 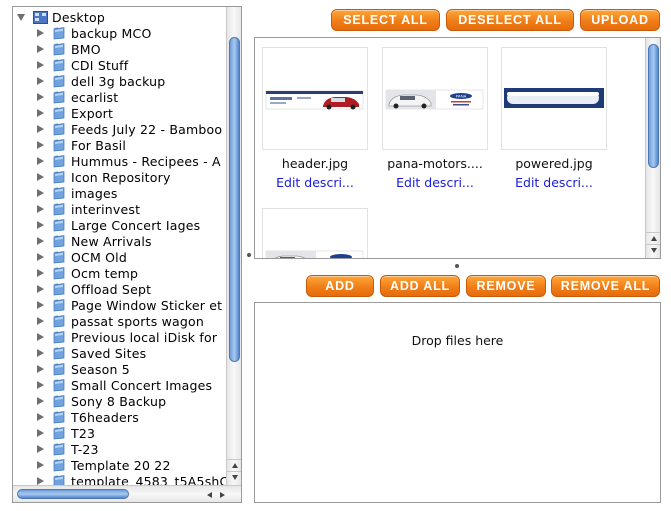 I want to click on tree-folder-item: T-23, so click(x=132, y=449).